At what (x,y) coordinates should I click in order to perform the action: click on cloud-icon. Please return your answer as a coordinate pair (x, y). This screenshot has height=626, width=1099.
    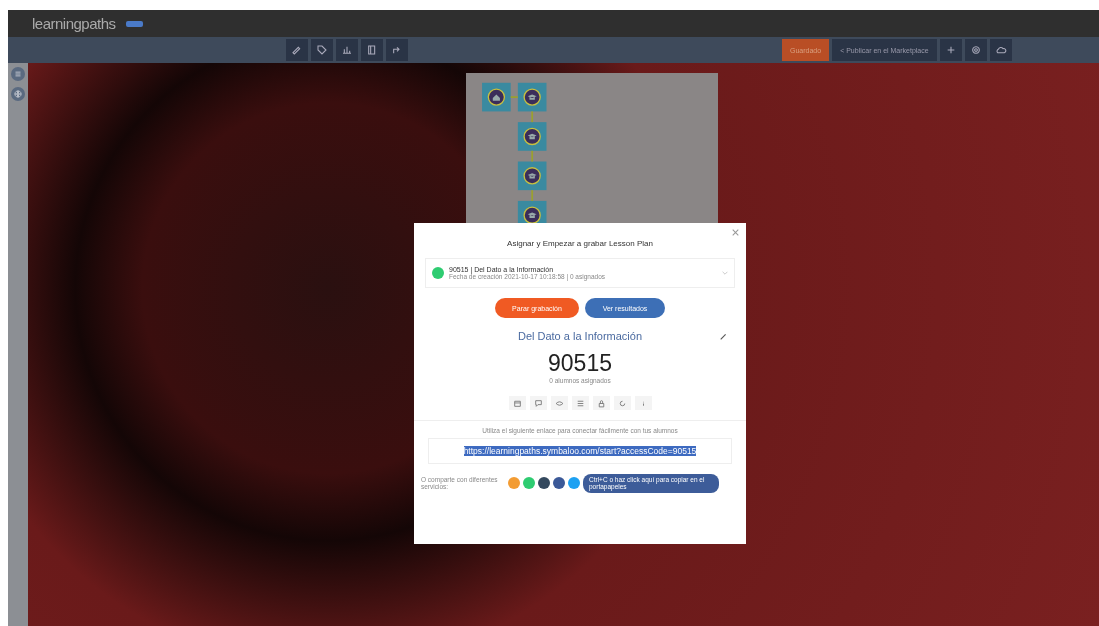
    Looking at the image, I should click on (1000, 50).